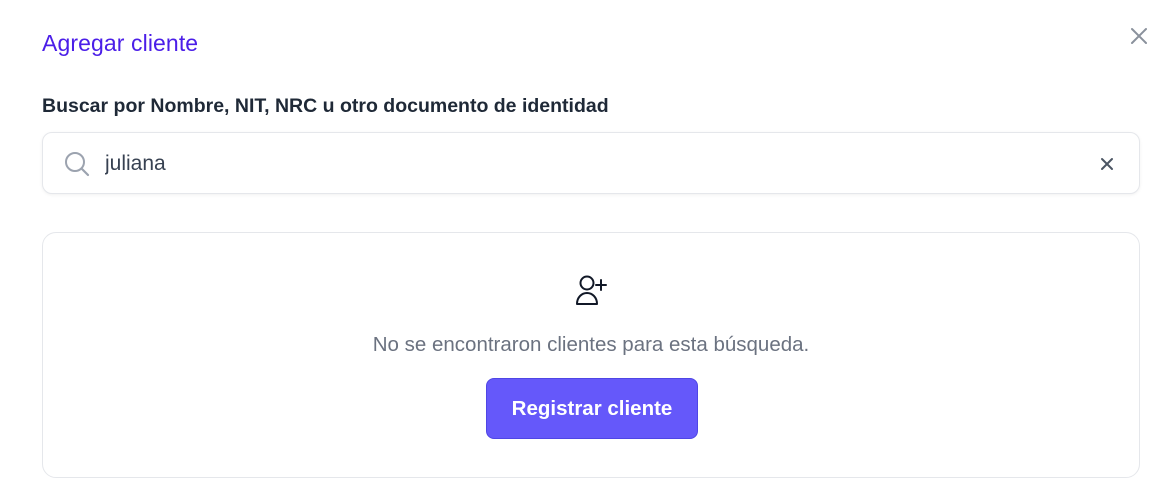 Image resolution: width=1170 pixels, height=491 pixels. What do you see at coordinates (591, 290) in the screenshot?
I see `user-plus-icon` at bounding box center [591, 290].